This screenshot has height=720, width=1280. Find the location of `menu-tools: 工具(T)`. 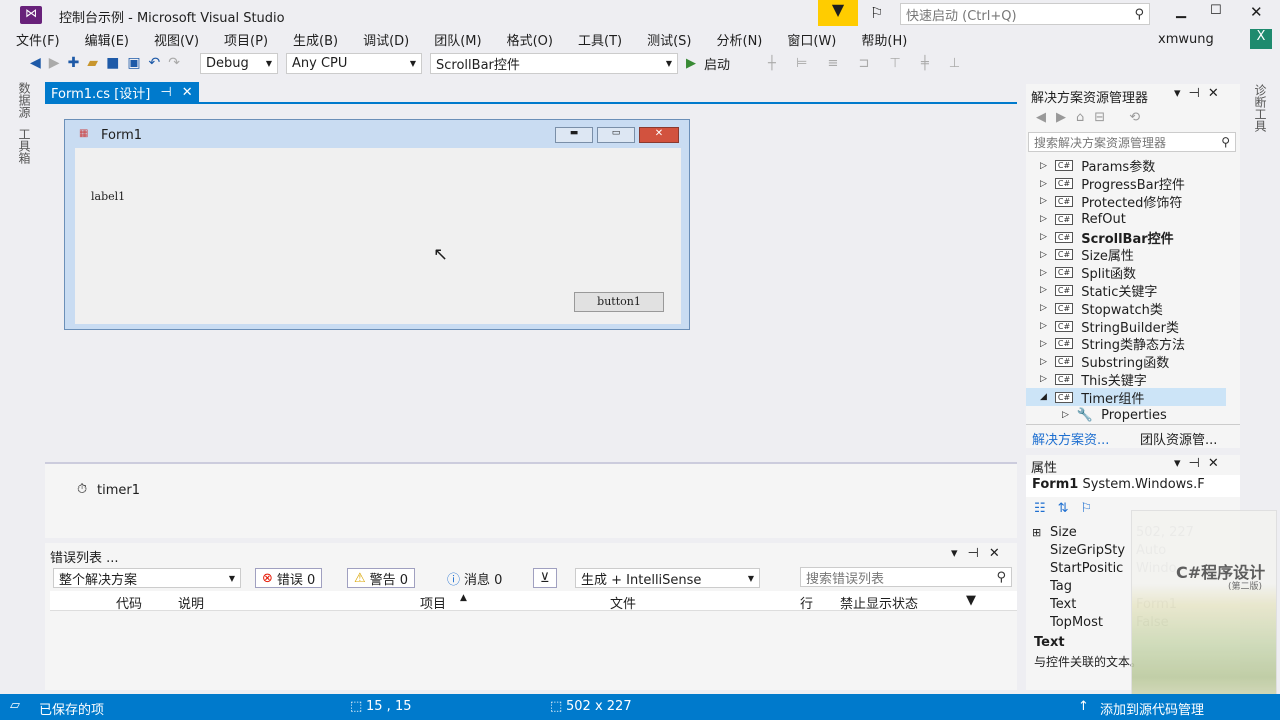

menu-tools: 工具(T) is located at coordinates (600, 39).